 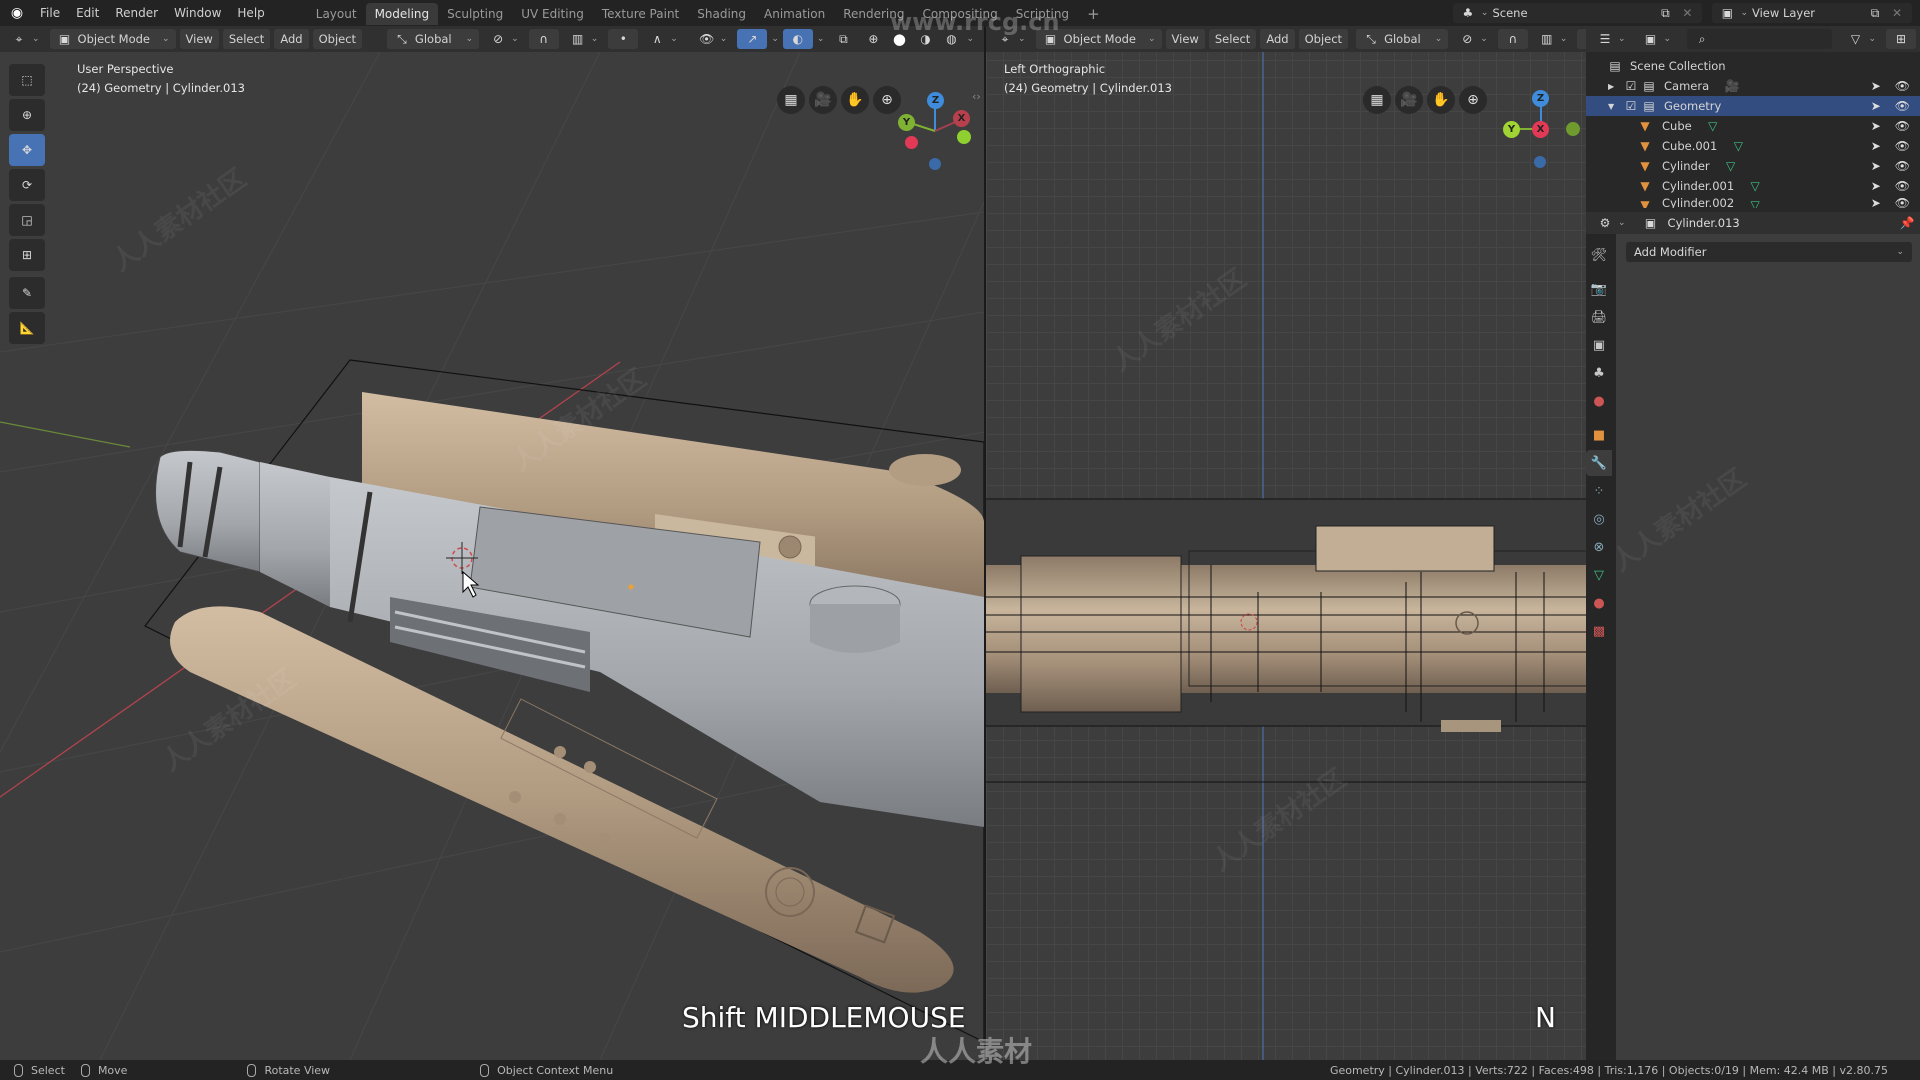 What do you see at coordinates (1769, 252) in the screenshot?
I see `add-modifier-dropdown: Add Modifier ⌄` at bounding box center [1769, 252].